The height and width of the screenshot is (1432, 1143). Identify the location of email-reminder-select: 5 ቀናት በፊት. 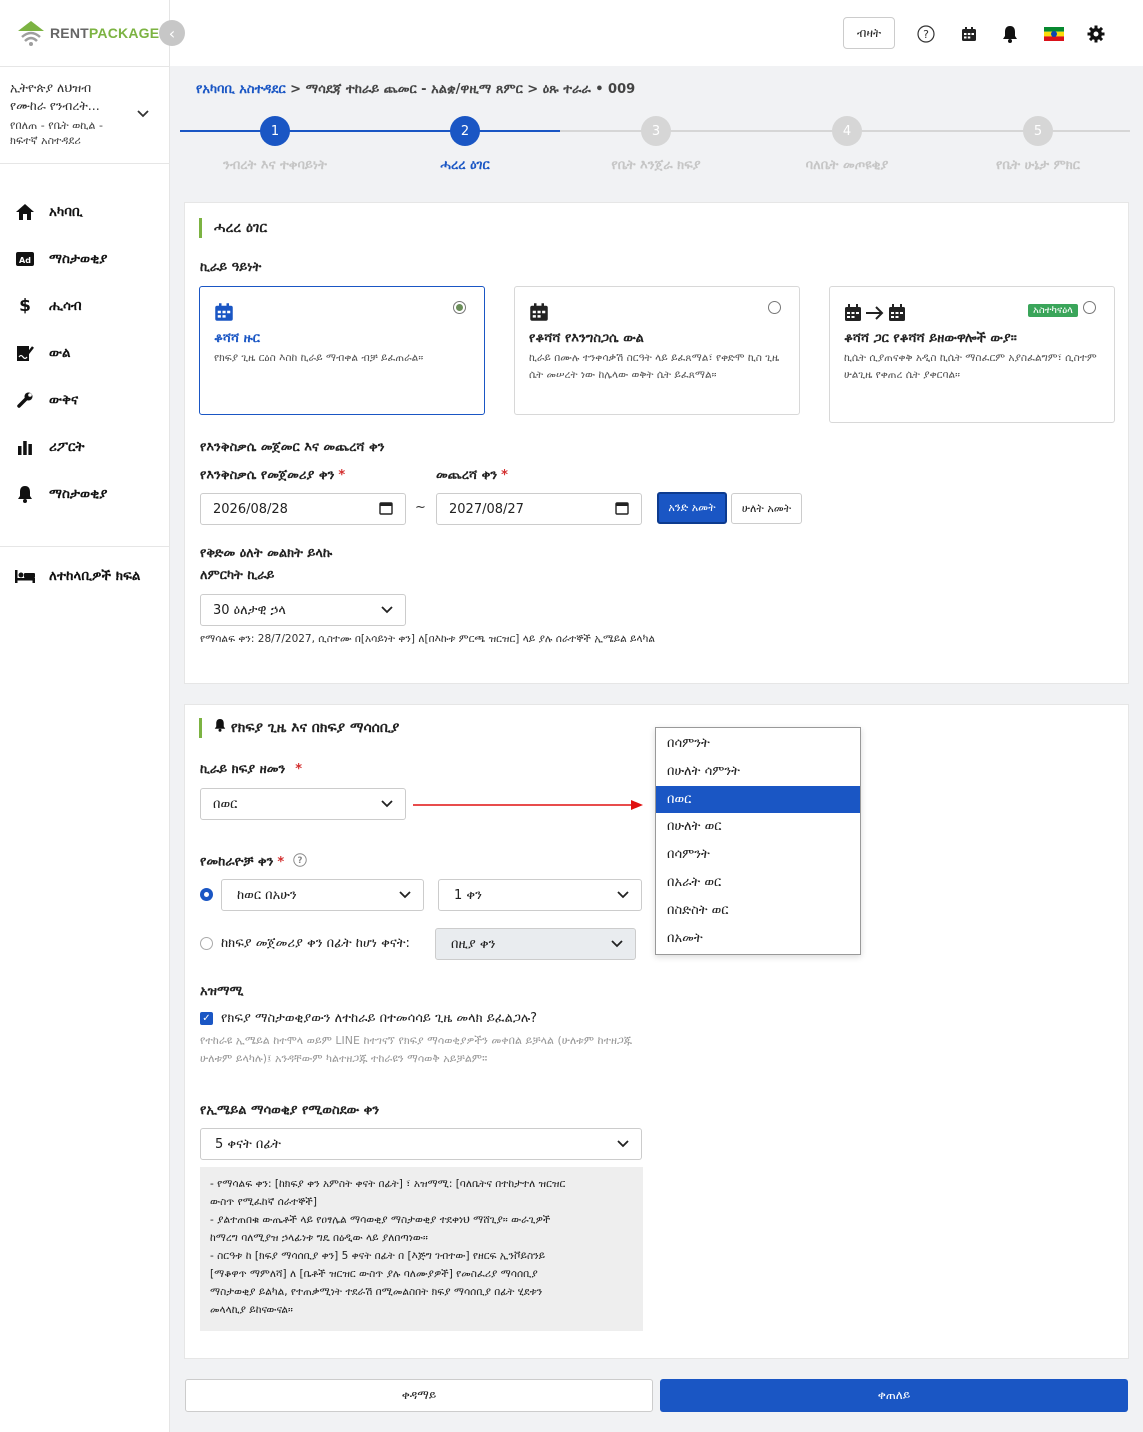
(421, 1144).